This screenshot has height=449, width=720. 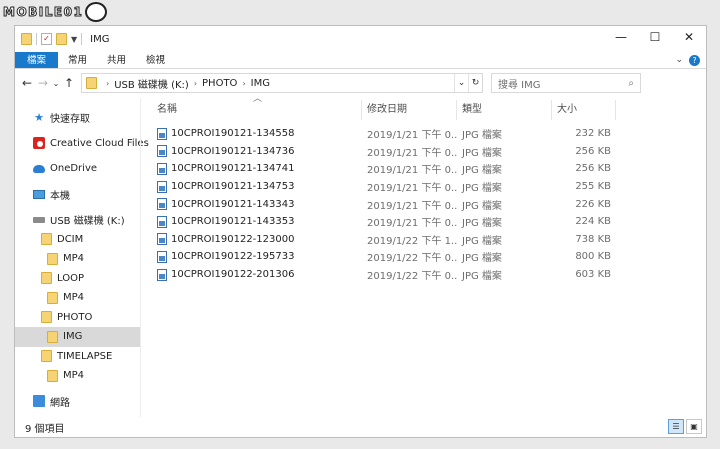 What do you see at coordinates (593, 151) in the screenshot?
I see `file-size: 256 KB` at bounding box center [593, 151].